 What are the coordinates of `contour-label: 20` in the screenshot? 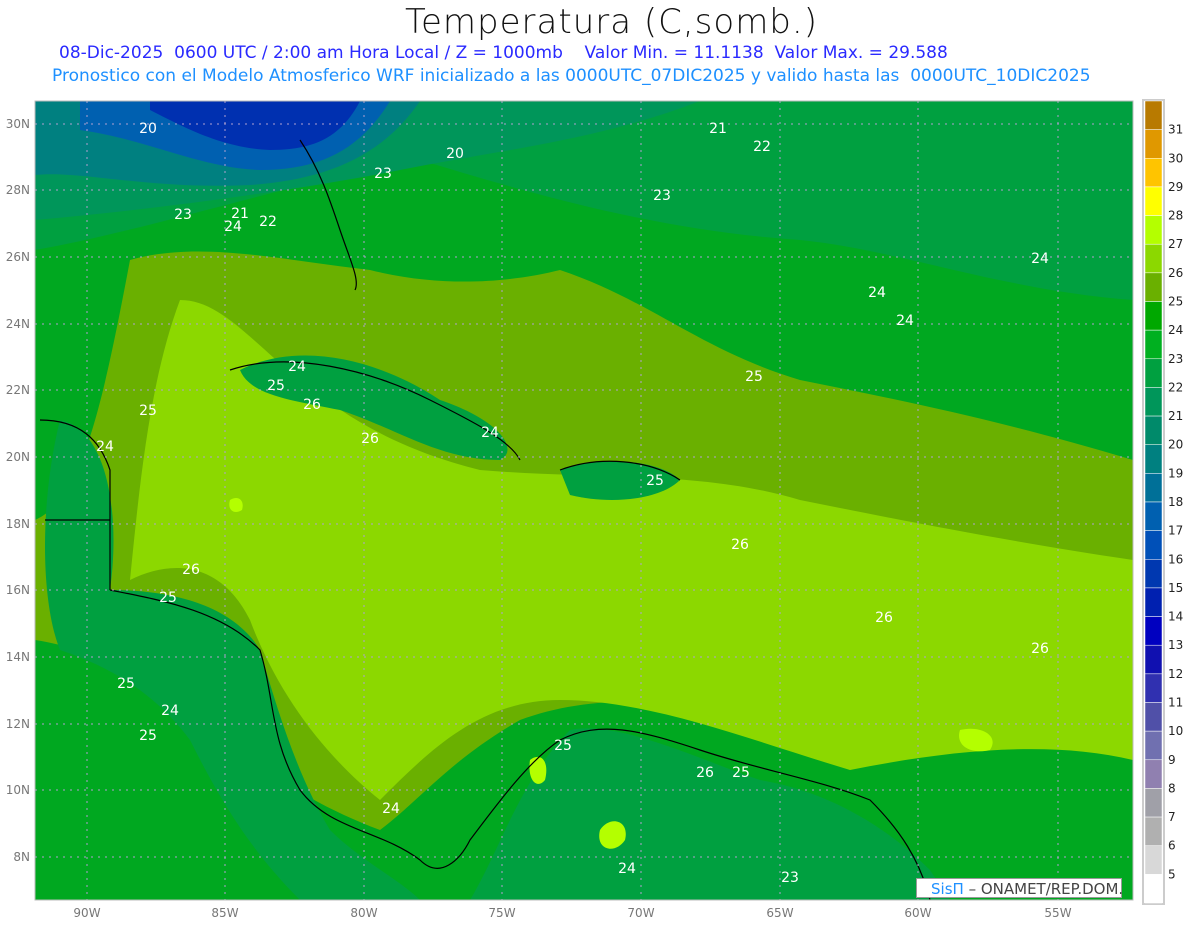 It's located at (148, 129).